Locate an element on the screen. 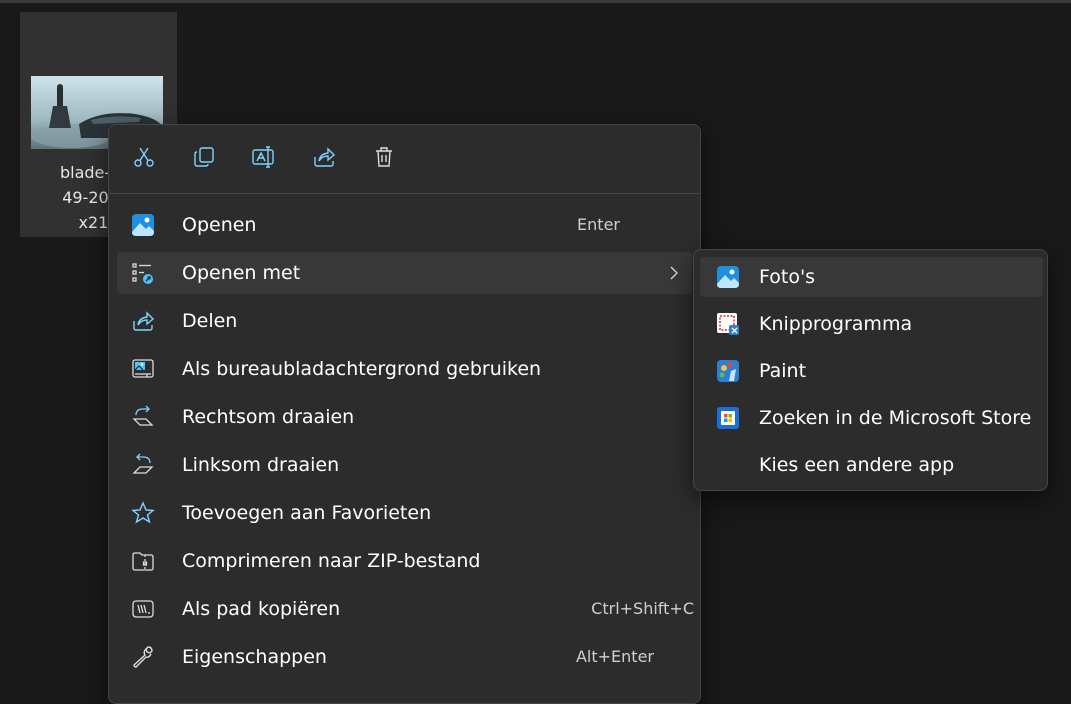 The image size is (1071, 704). cut-icon is located at coordinates (144, 159).